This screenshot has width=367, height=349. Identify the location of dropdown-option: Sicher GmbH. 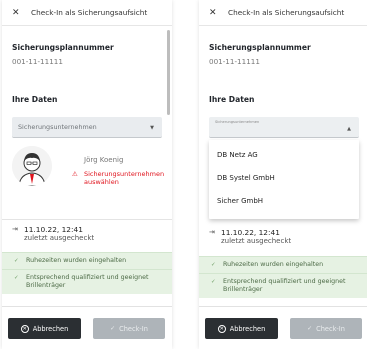
(240, 201).